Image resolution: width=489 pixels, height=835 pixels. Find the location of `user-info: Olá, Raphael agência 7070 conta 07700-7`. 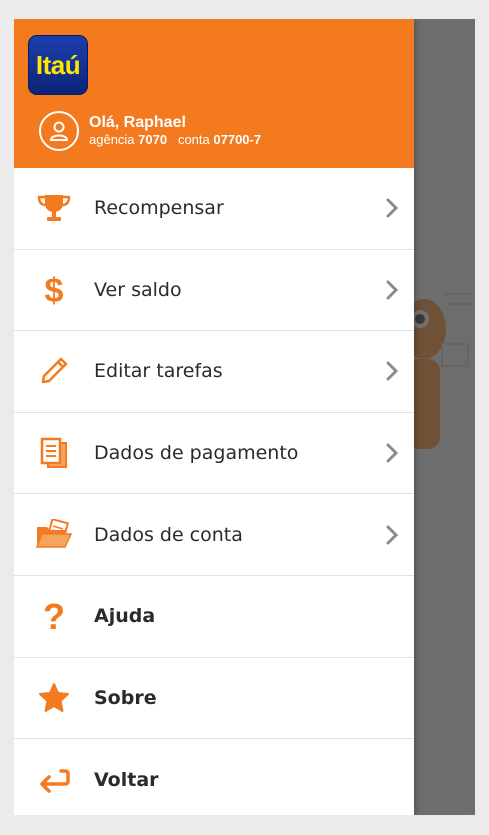

user-info: Olá, Raphael agência 7070 conta 07700-7 is located at coordinates (150, 131).